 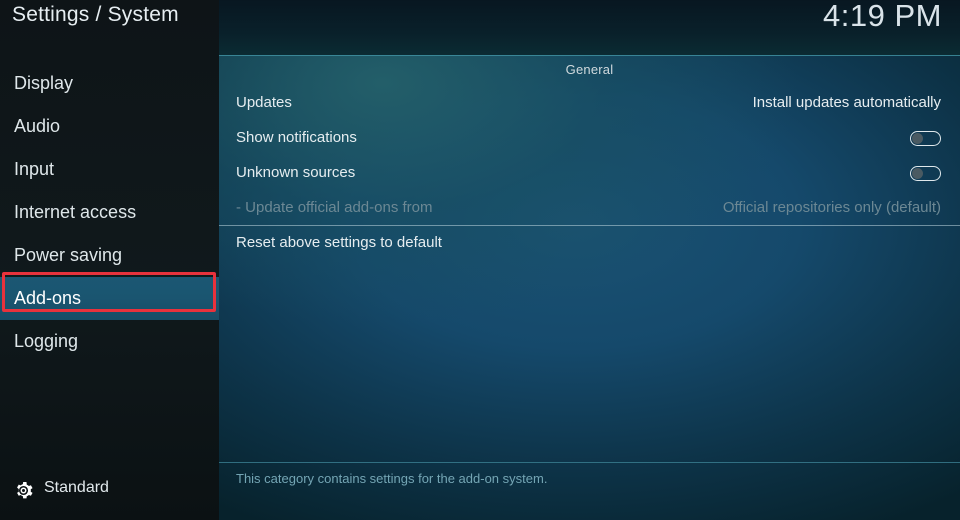 What do you see at coordinates (109, 83) in the screenshot?
I see `sidebar-item-display: Display` at bounding box center [109, 83].